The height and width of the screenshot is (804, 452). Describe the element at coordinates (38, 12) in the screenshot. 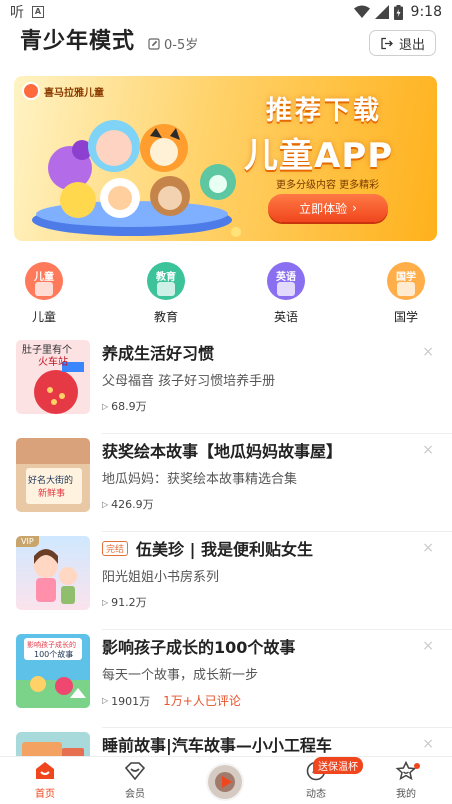

I see `notification-a-icon: A` at that location.